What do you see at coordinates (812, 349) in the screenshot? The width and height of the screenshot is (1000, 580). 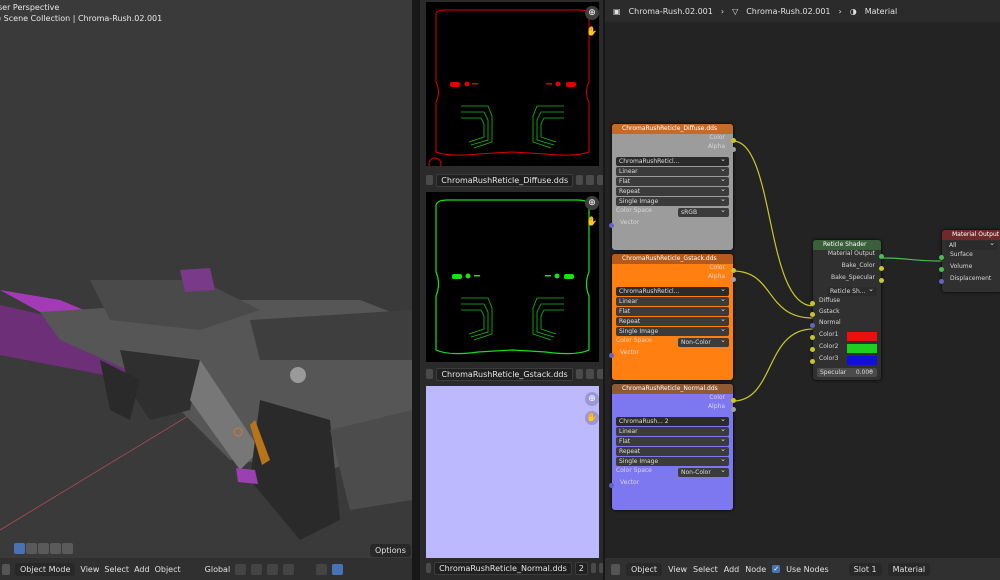 I see `input-color2-socket` at bounding box center [812, 349].